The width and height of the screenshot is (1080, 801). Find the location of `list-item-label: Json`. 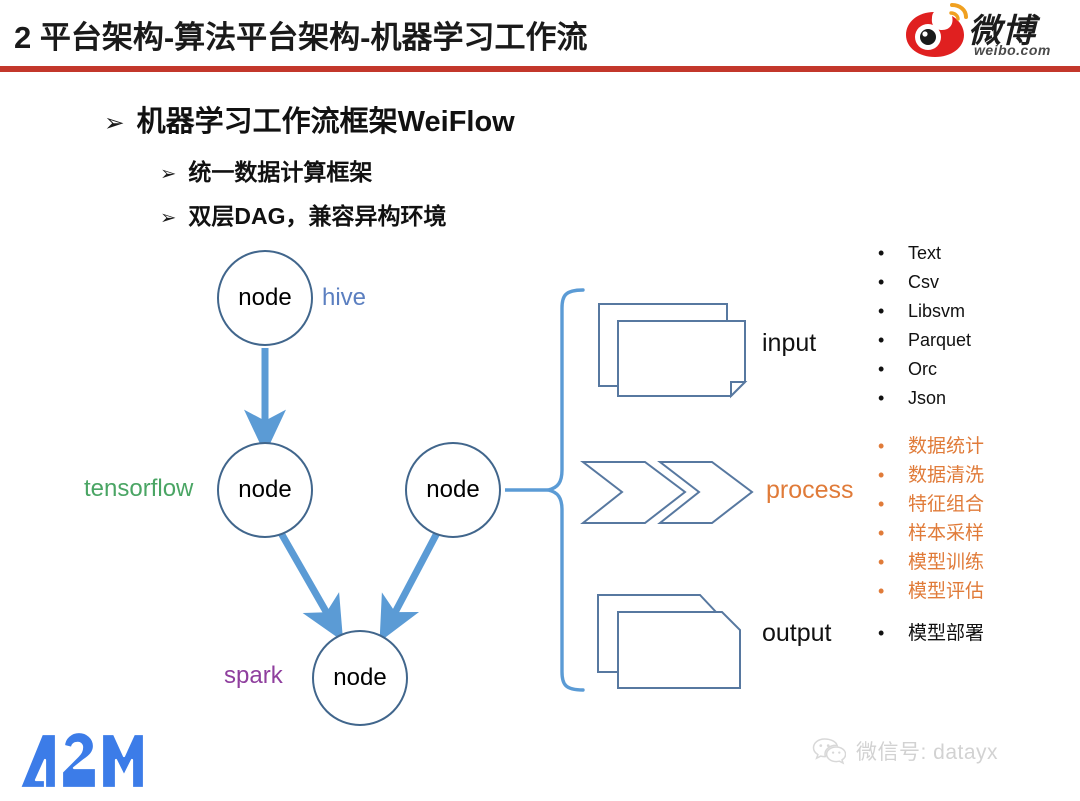

list-item-label: Json is located at coordinates (927, 398).